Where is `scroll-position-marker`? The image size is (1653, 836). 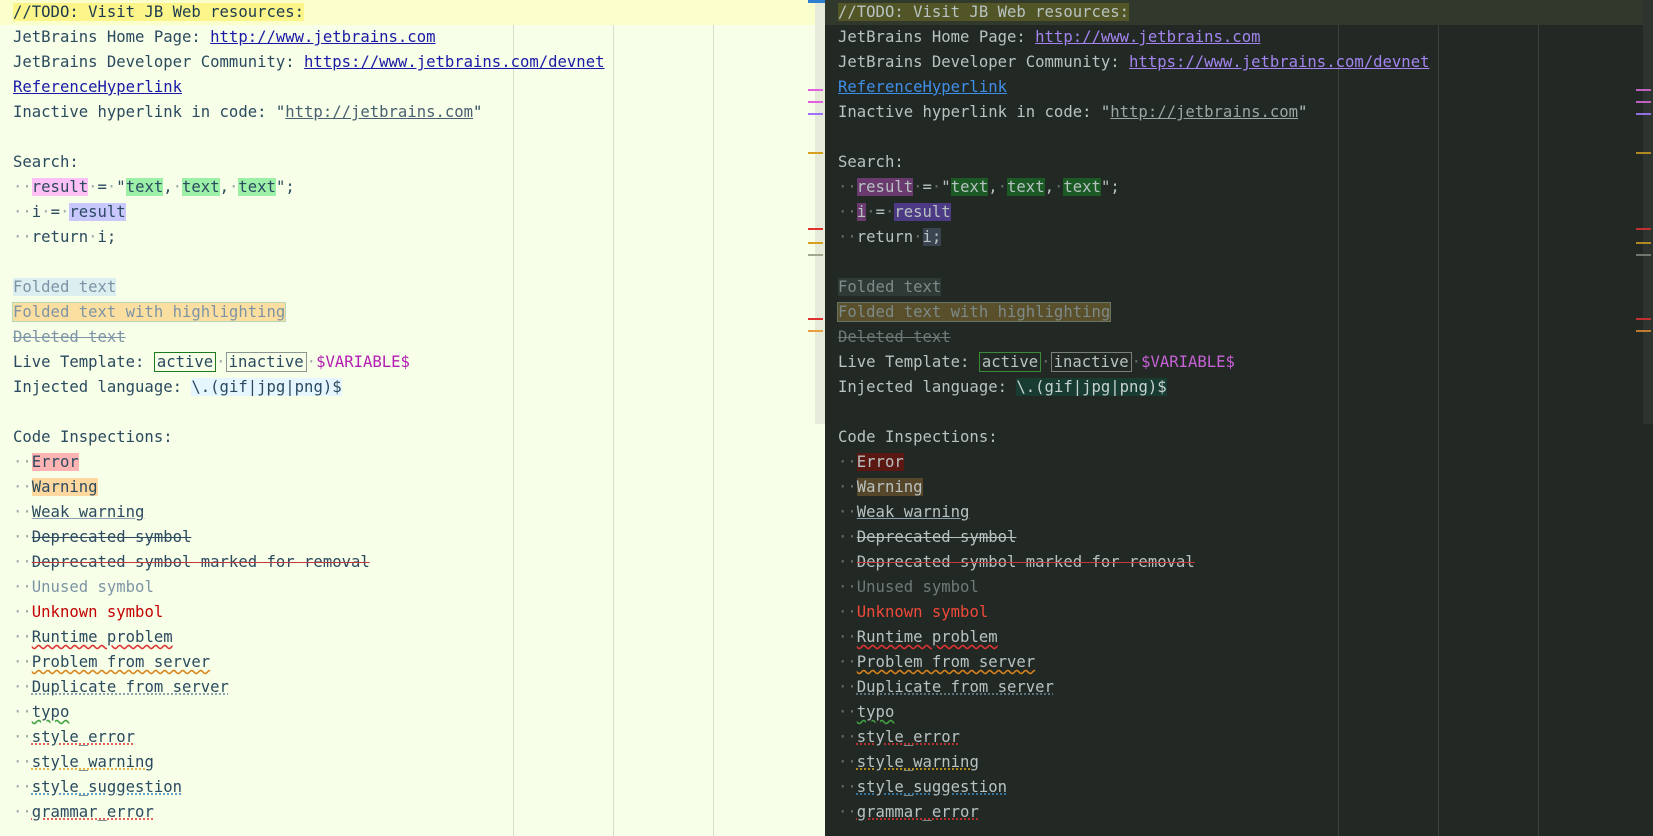 scroll-position-marker is located at coordinates (816, 1).